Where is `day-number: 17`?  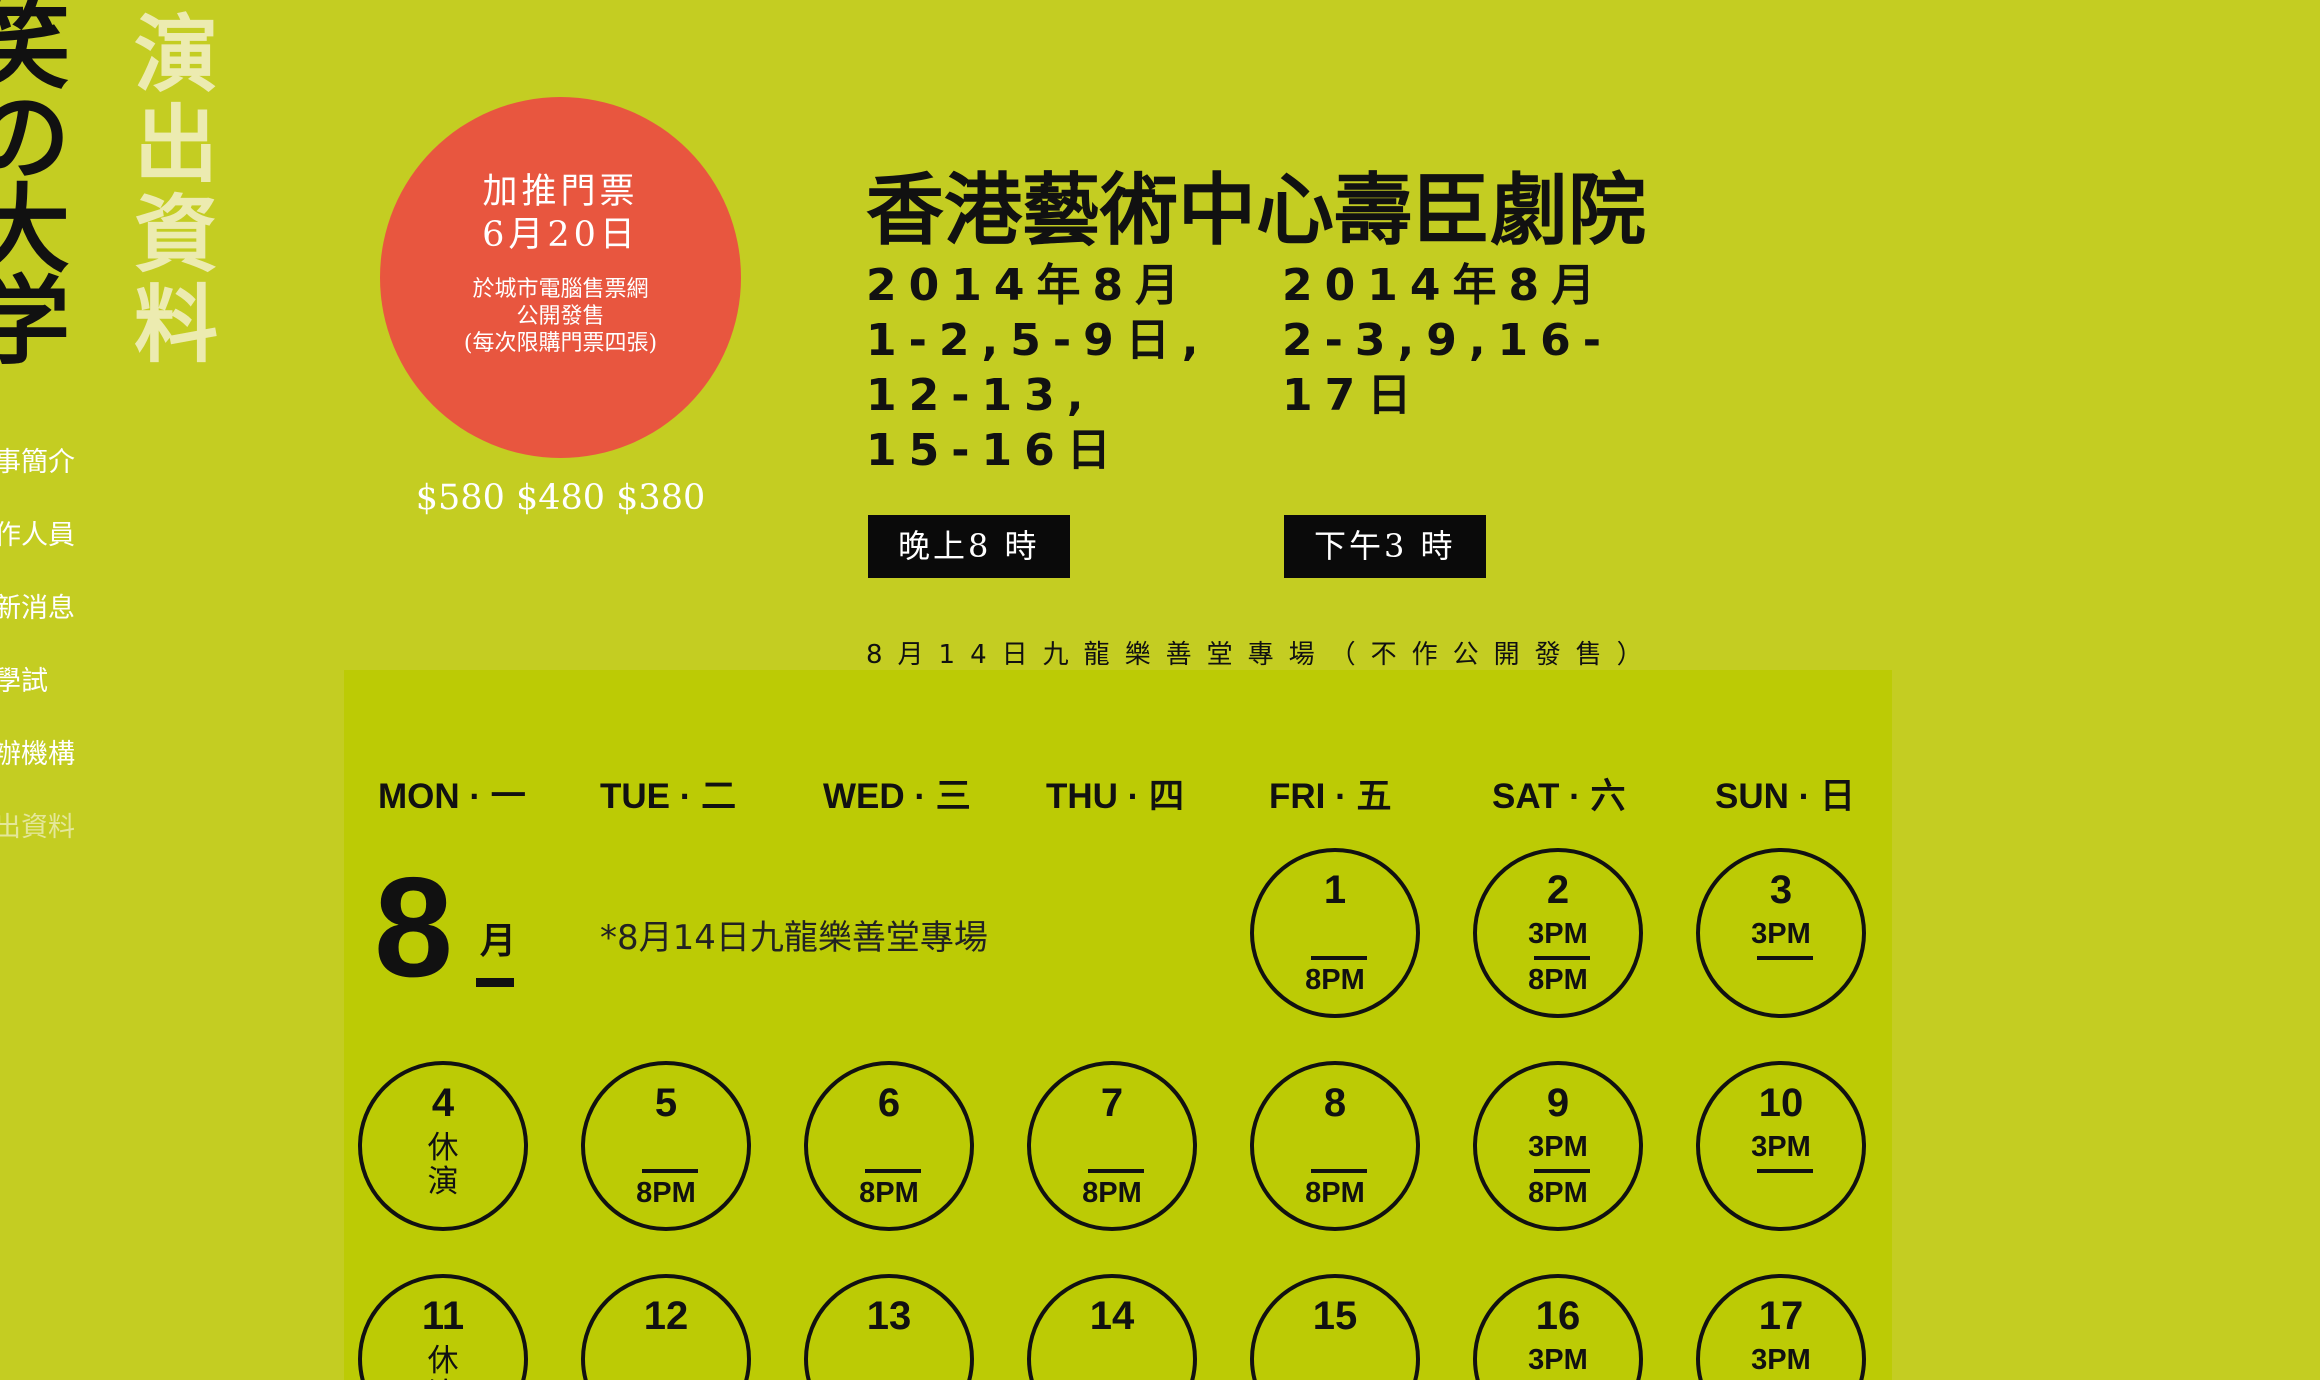 day-number: 17 is located at coordinates (1781, 1316).